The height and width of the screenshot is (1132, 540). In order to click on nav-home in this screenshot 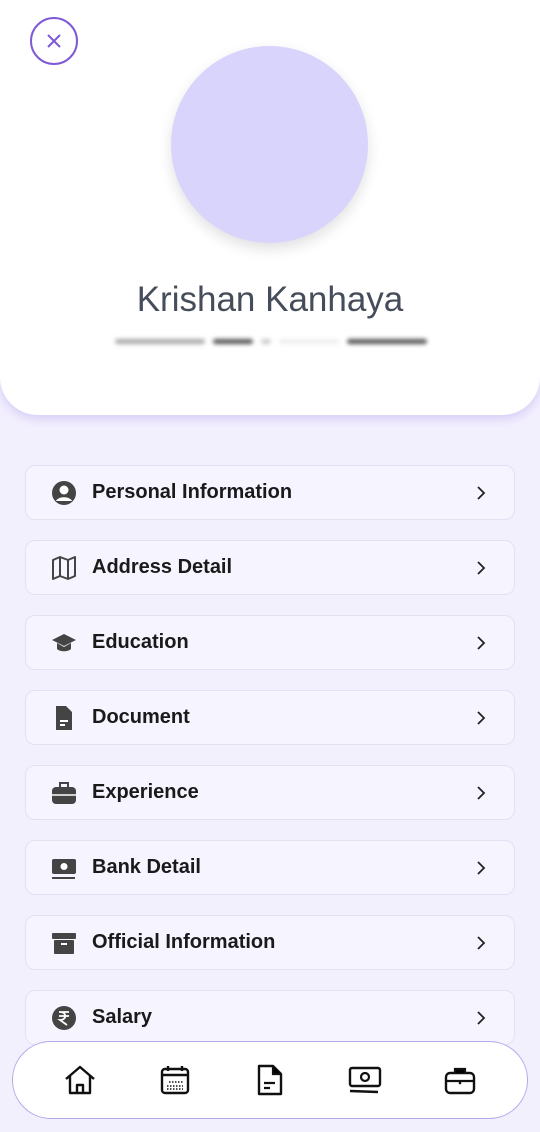, I will do `click(80, 1080)`.